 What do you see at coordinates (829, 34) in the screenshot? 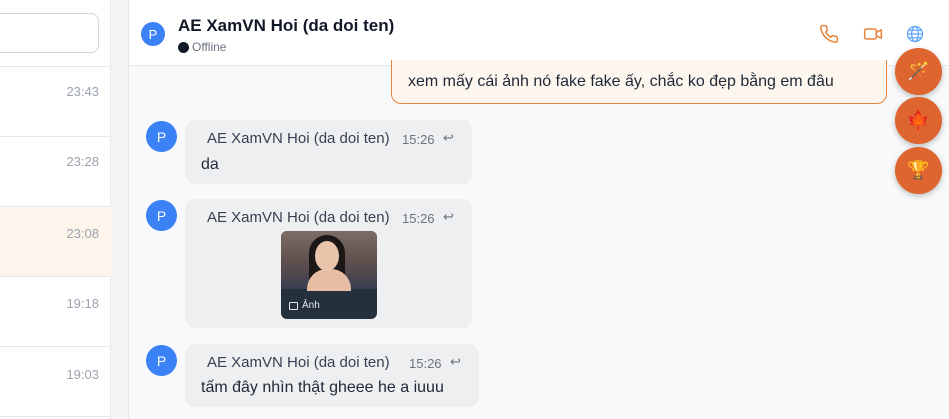
I see `phone-icon` at bounding box center [829, 34].